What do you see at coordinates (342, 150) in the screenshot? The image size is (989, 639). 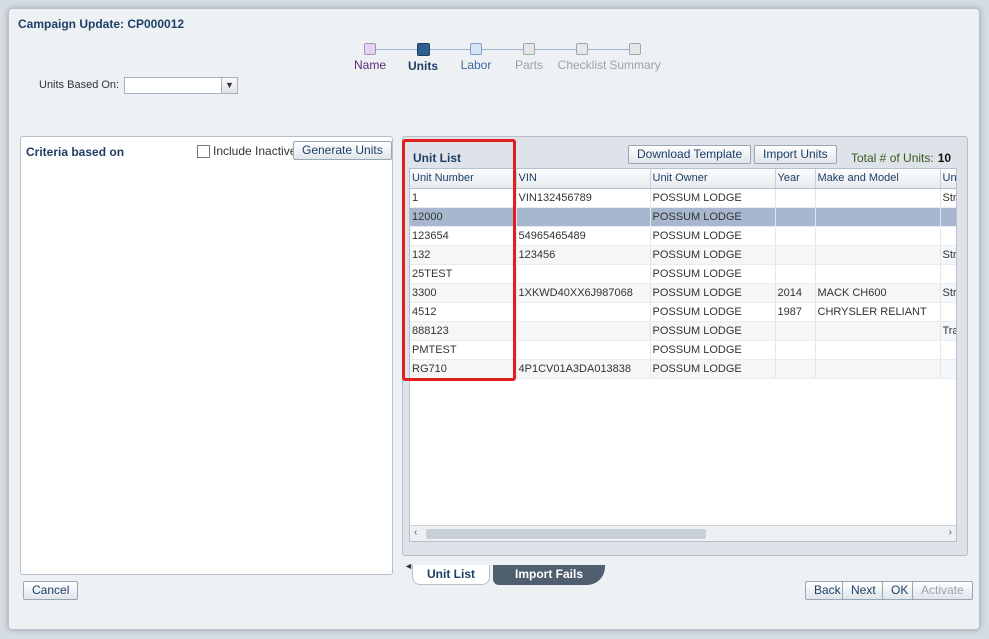 I see `generate-units-button: Generate Units` at bounding box center [342, 150].